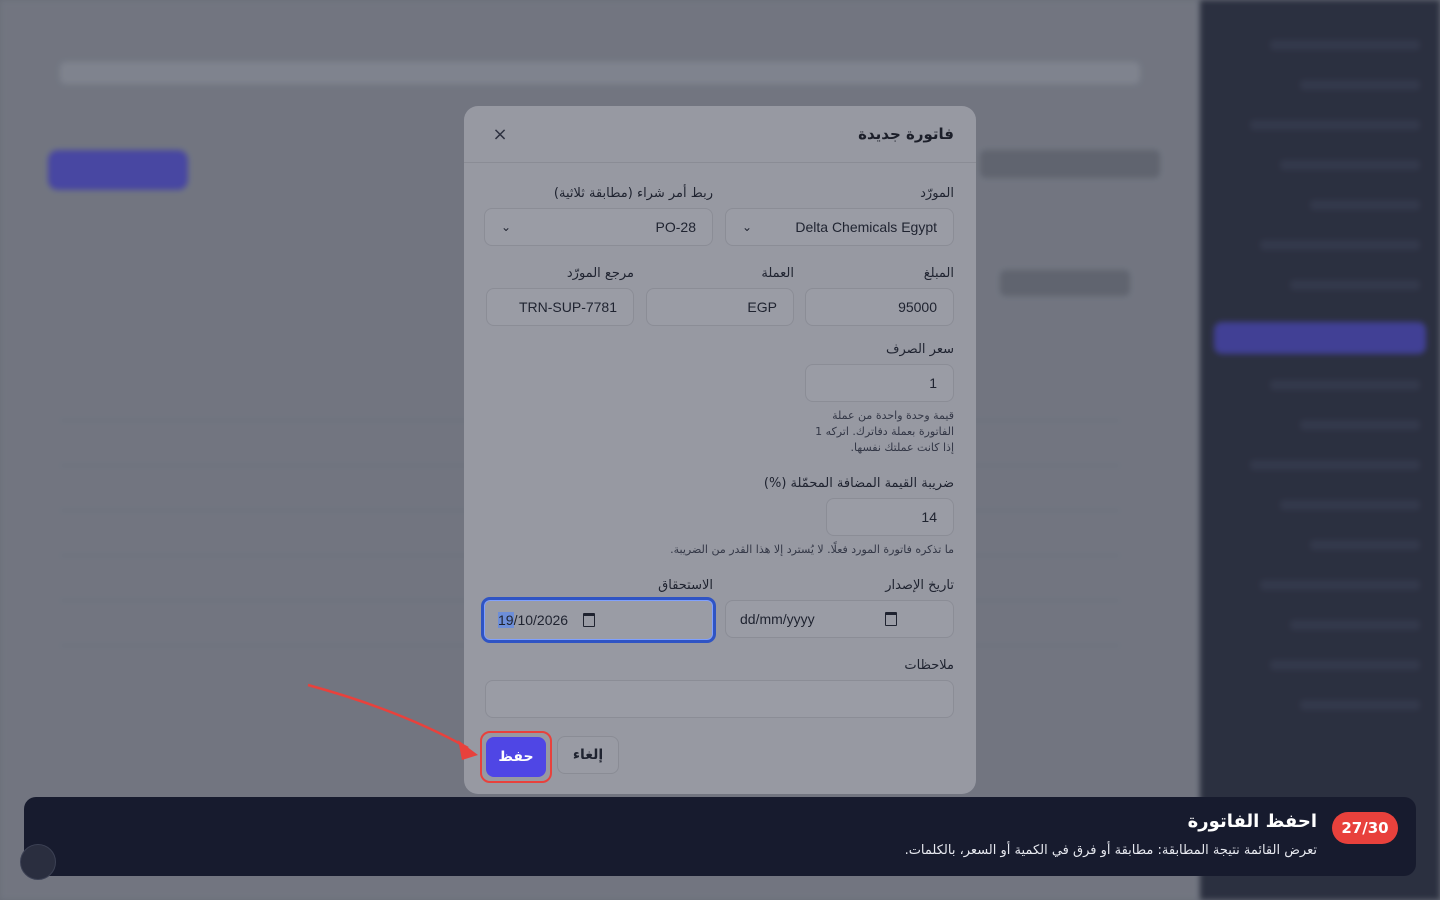 This screenshot has width=1440, height=900. I want to click on save-button-highlight: حفظ, so click(516, 757).